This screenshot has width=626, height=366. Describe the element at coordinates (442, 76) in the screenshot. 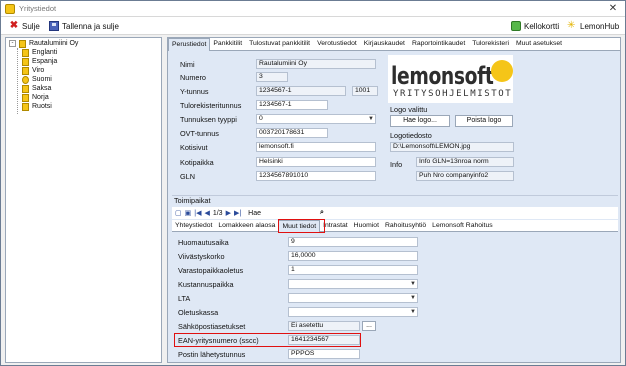

I see `logo-wordmark: lemonsoft` at that location.